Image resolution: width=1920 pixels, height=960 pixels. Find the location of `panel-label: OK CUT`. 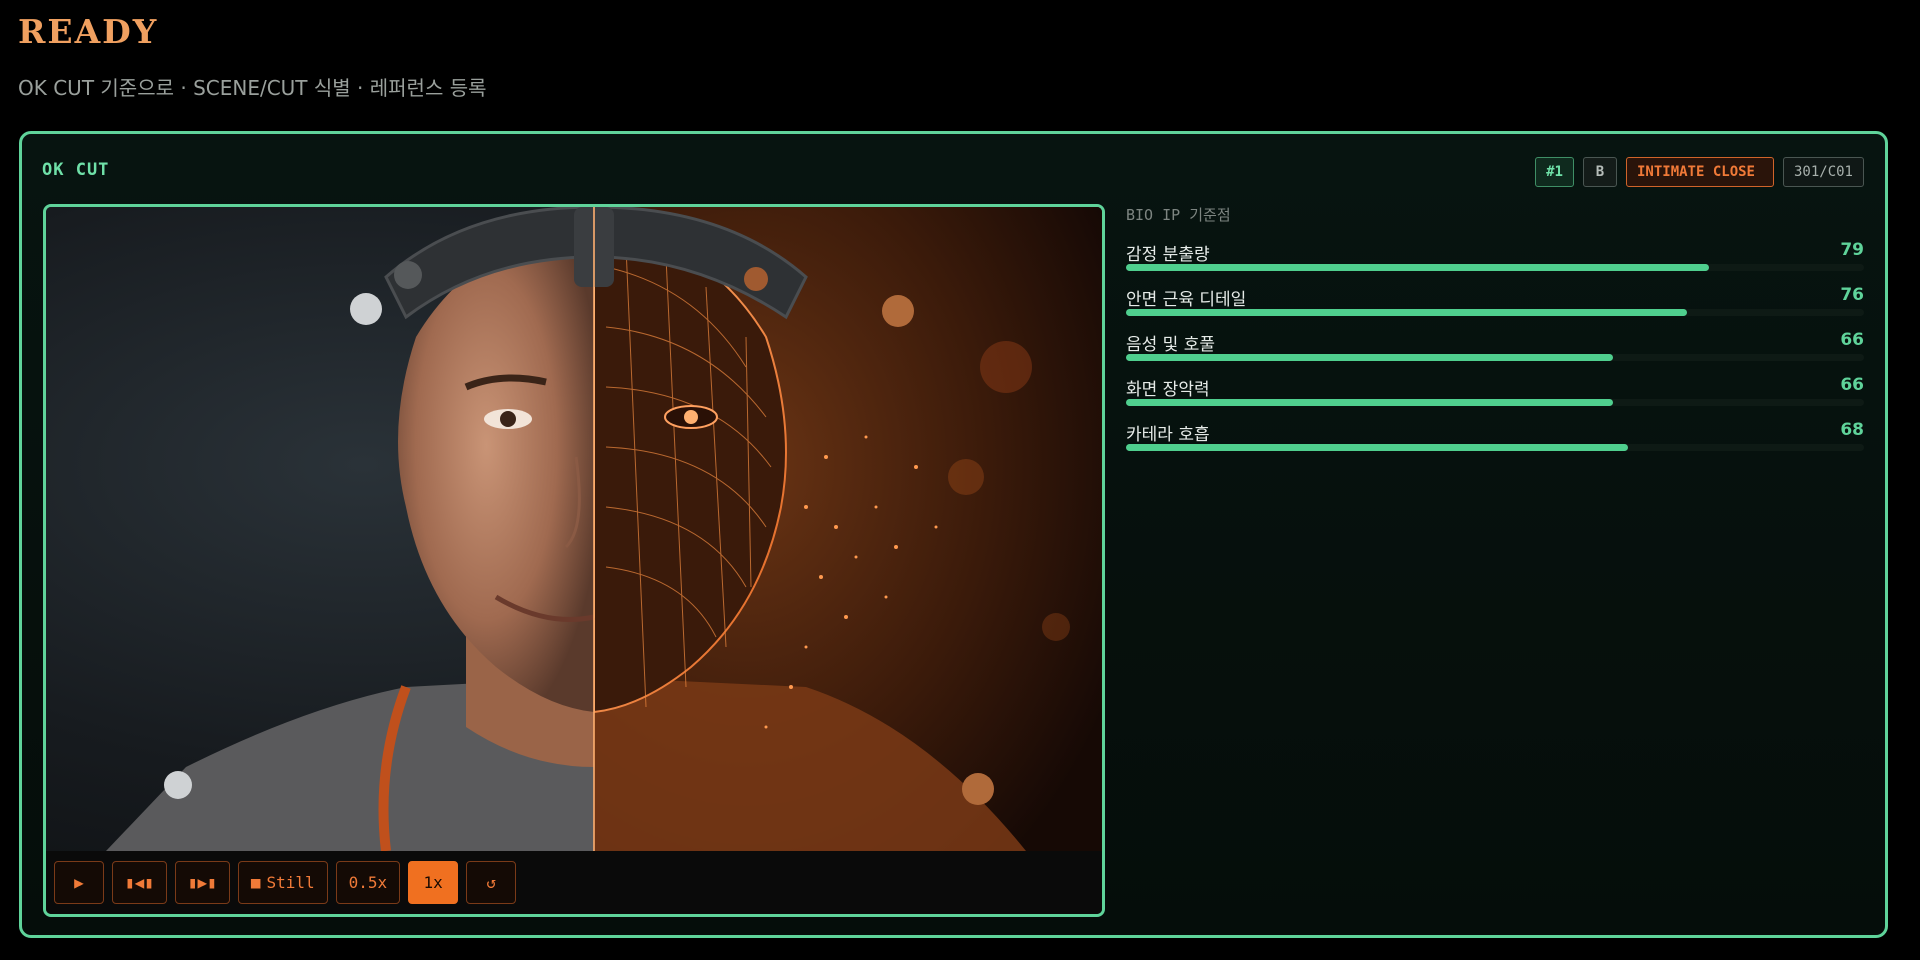

panel-label: OK CUT is located at coordinates (76, 170).